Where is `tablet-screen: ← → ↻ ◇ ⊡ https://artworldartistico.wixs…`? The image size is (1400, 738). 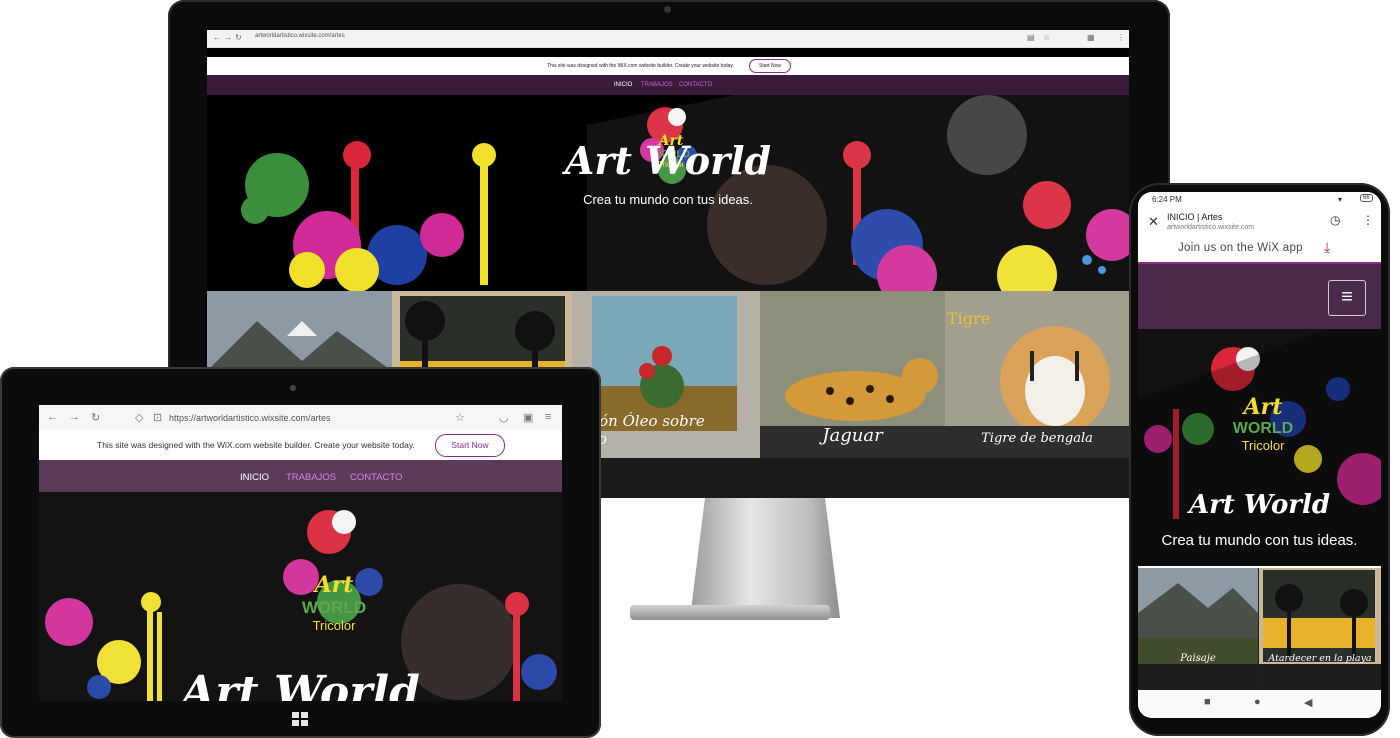
tablet-screen: ← → ↻ ◇ ⊡ https://artworldartistico.wixs… is located at coordinates (300, 553).